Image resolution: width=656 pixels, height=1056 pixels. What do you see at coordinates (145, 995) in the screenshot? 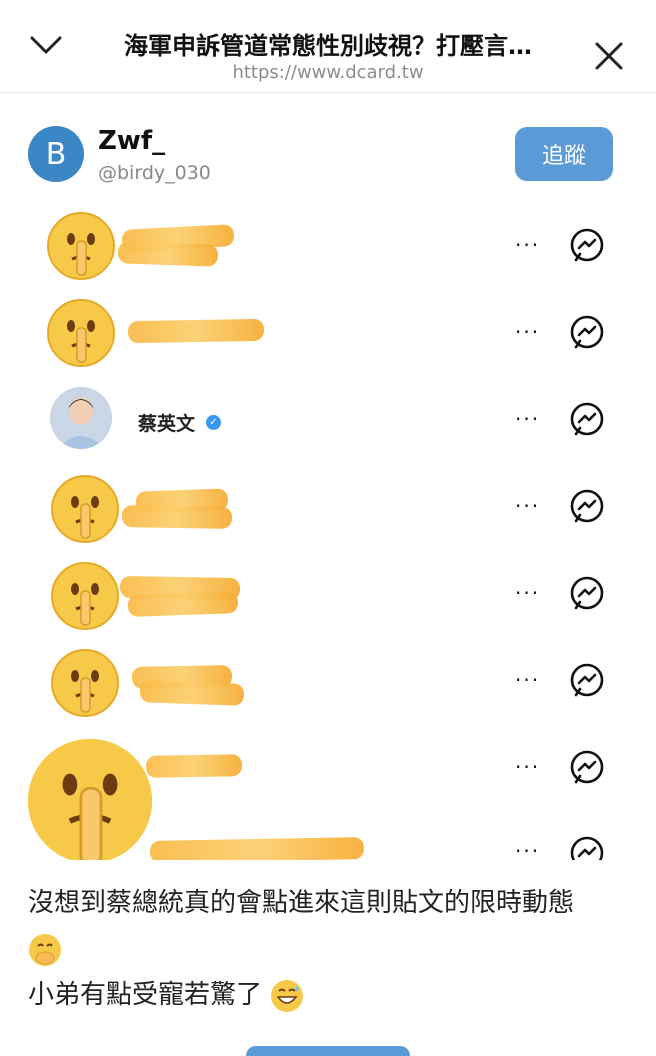
I see `caption-line-2: 小弟有點受寵若驚了` at bounding box center [145, 995].